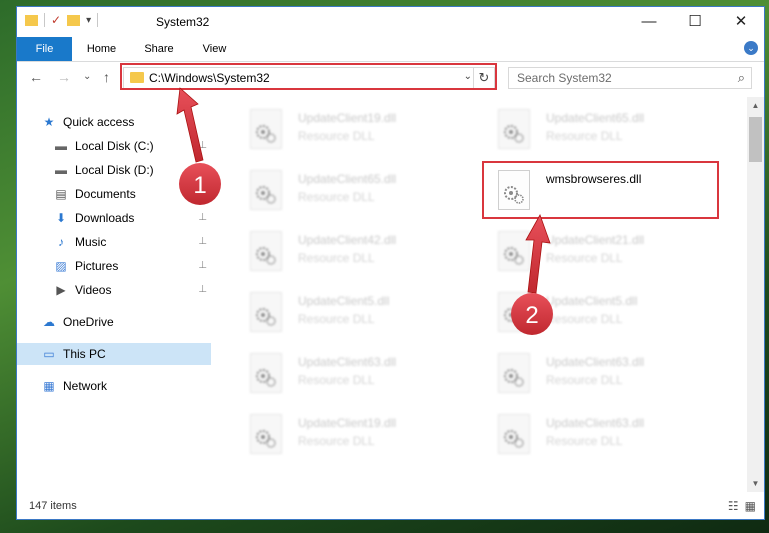 The width and height of the screenshot is (769, 533). I want to click on ribbon: File Home Share View ⌄, so click(390, 49).